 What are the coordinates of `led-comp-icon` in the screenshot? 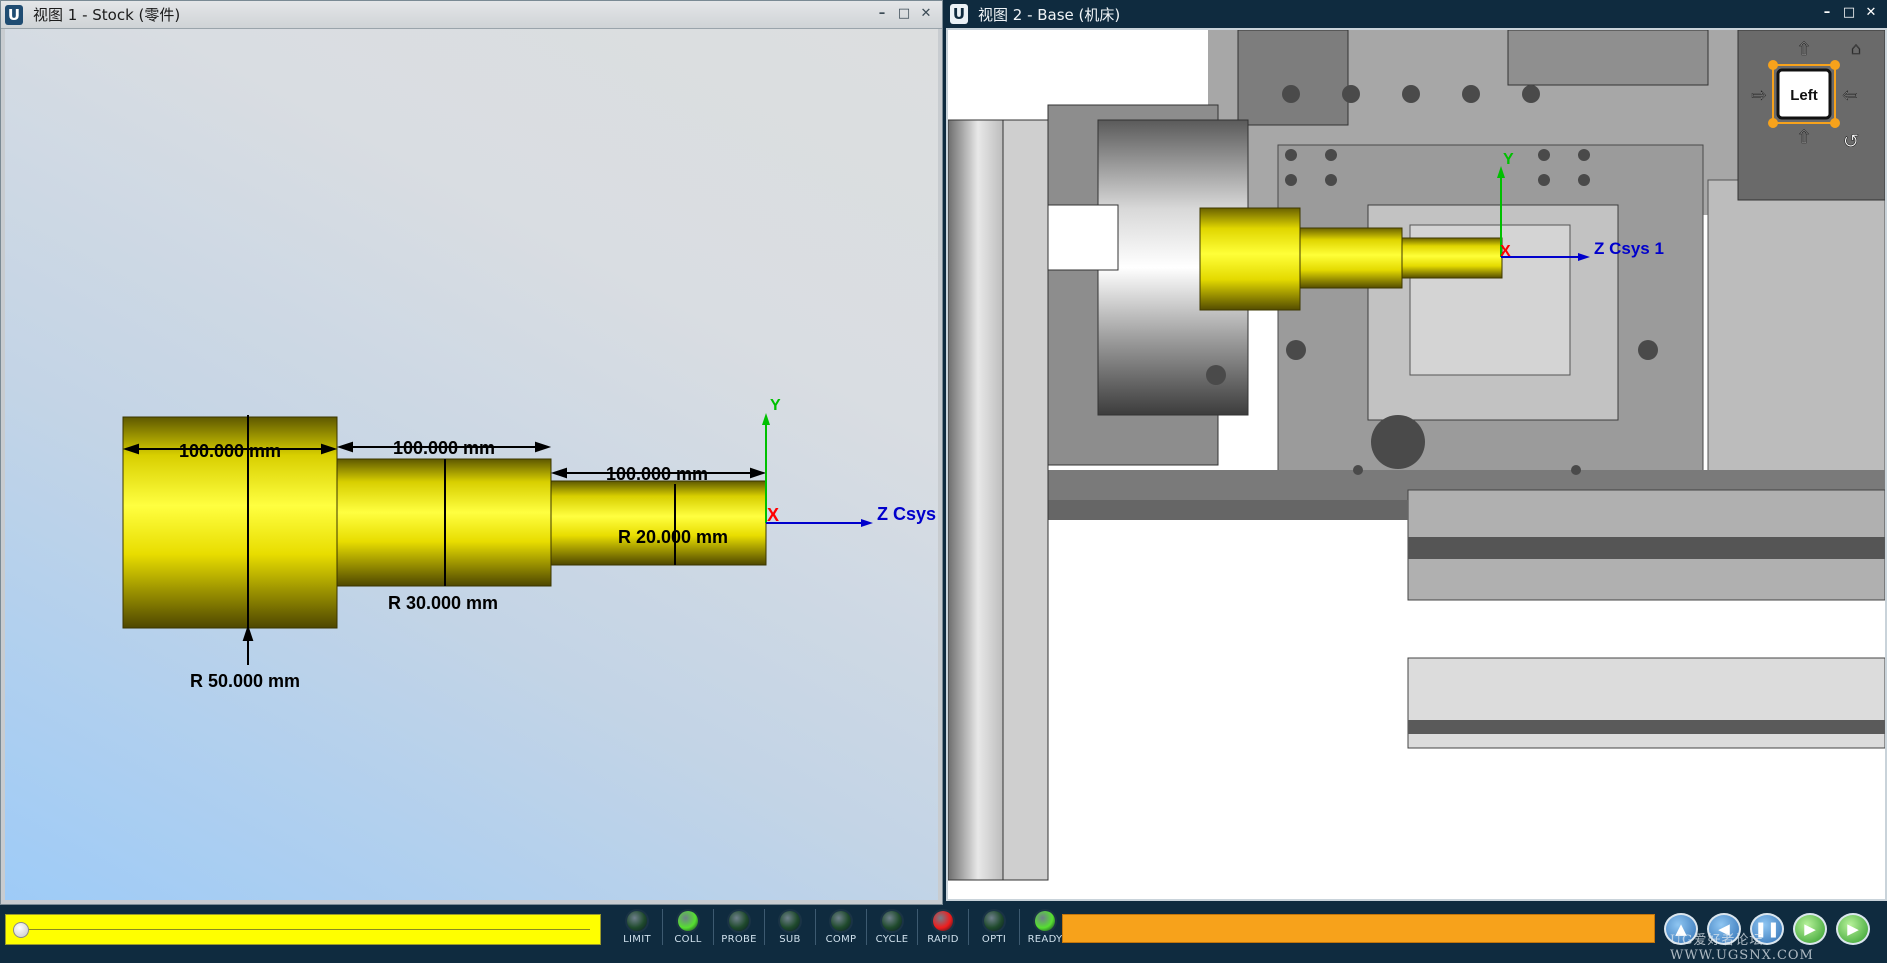 It's located at (841, 921).